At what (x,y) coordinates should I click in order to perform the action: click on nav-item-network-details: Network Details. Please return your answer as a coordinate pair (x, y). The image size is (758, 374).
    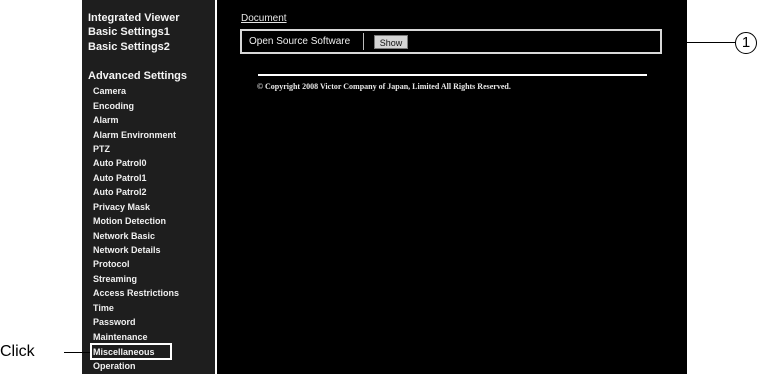
    Looking at the image, I should click on (127, 250).